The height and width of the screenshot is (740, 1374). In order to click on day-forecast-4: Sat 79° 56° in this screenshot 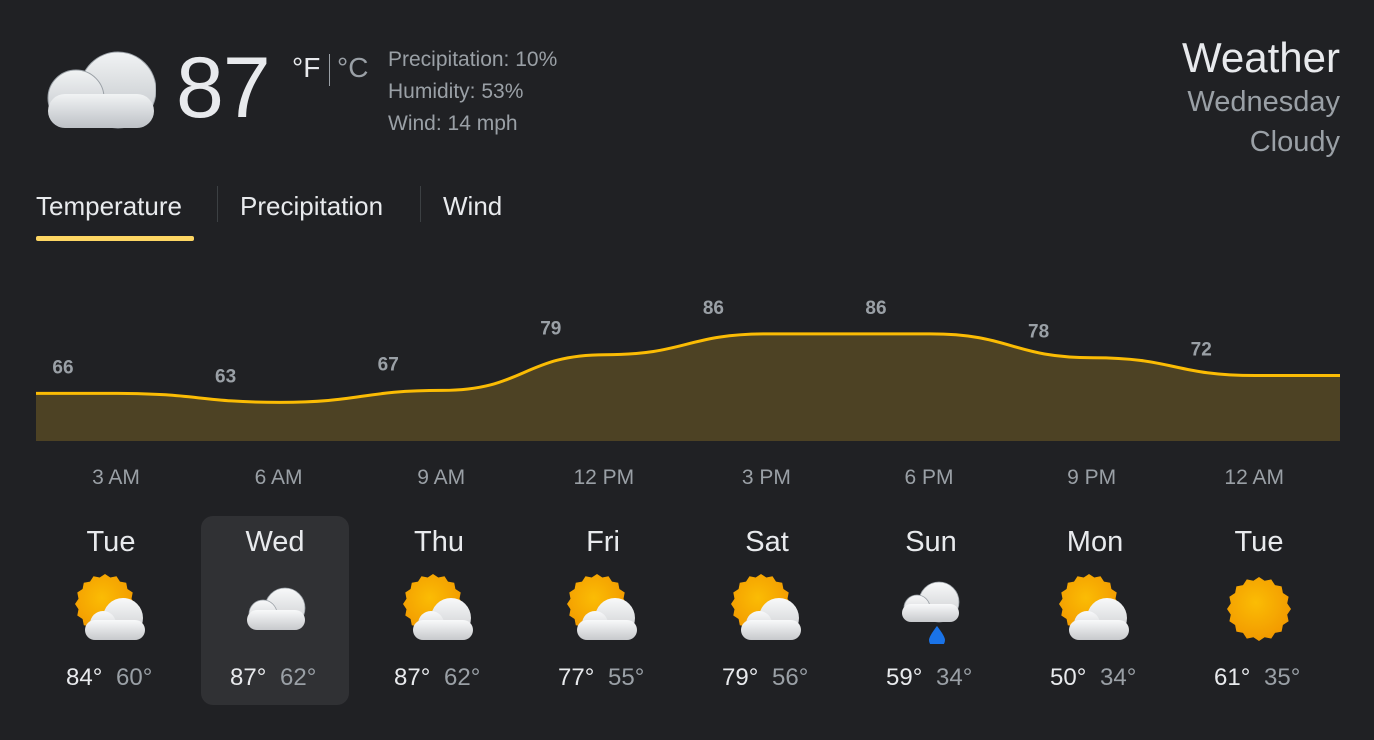, I will do `click(767, 610)`.